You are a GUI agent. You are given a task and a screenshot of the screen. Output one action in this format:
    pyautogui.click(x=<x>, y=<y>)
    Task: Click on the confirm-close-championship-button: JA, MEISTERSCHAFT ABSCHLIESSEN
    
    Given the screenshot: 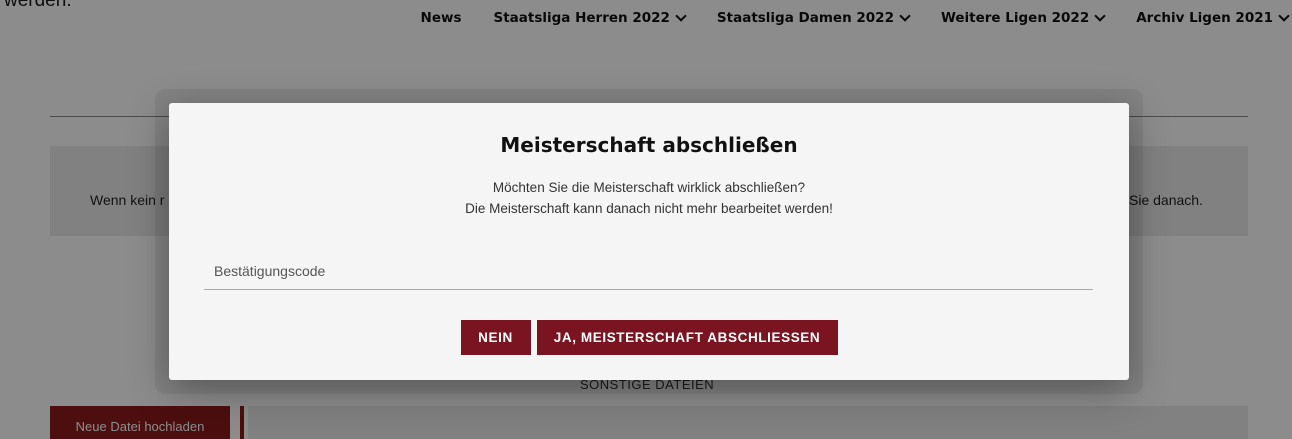 What is the action you would take?
    pyautogui.click(x=687, y=337)
    